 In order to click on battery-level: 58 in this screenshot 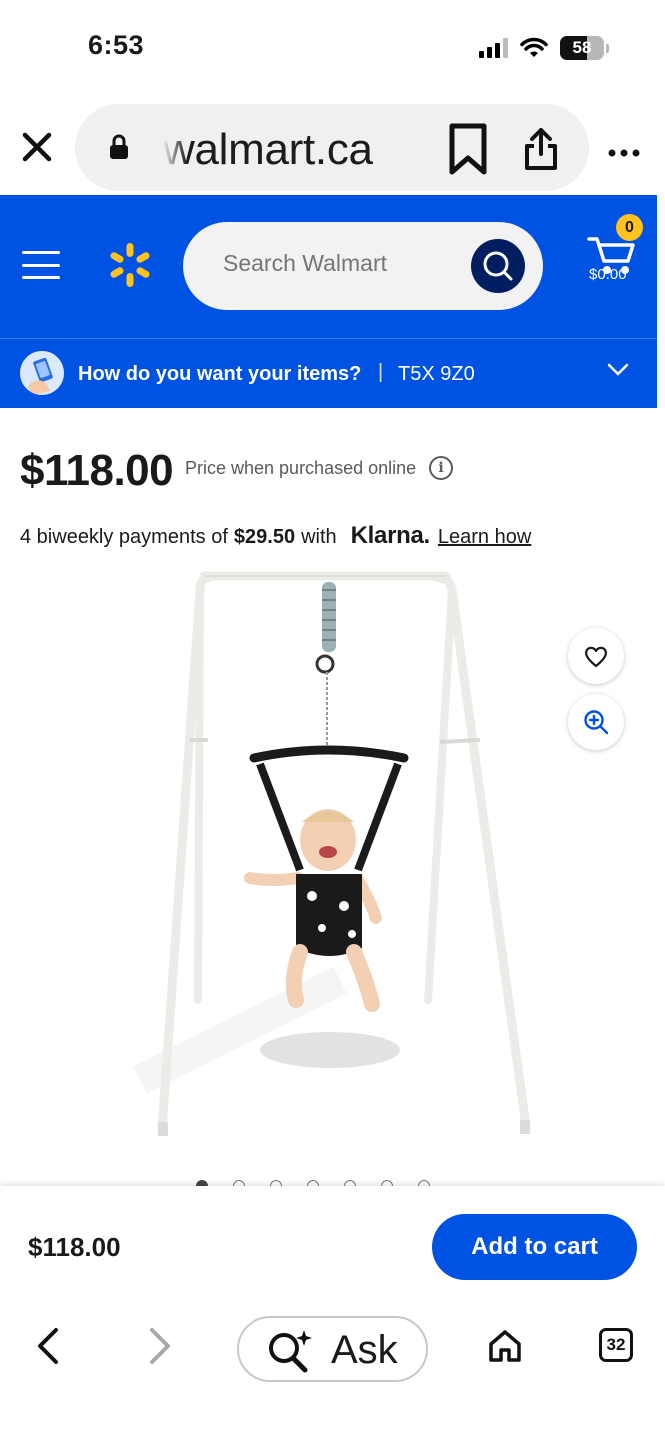, I will do `click(582, 47)`.